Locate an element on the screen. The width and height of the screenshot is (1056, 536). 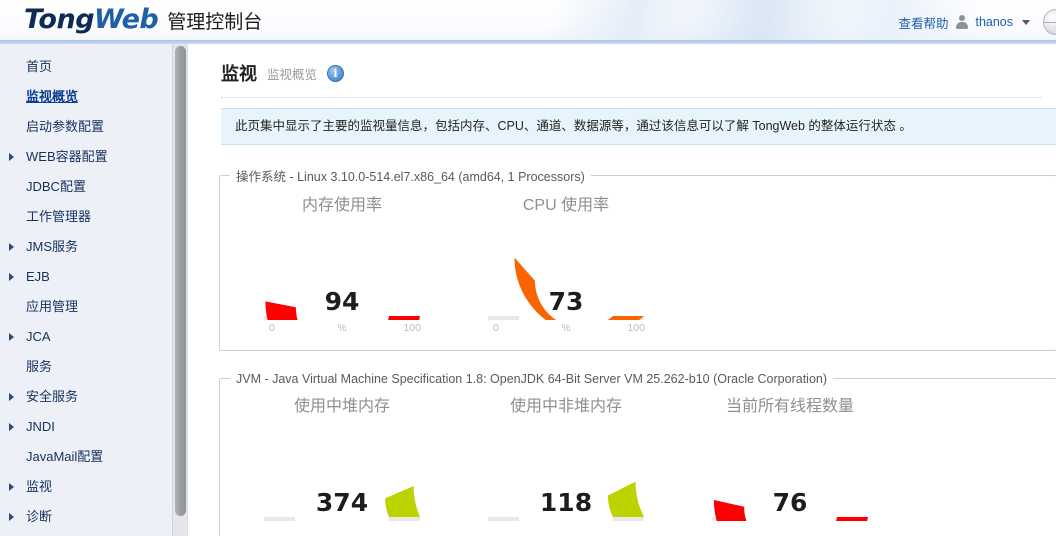
page-breadcrumb: 监视概览 is located at coordinates (292, 74).